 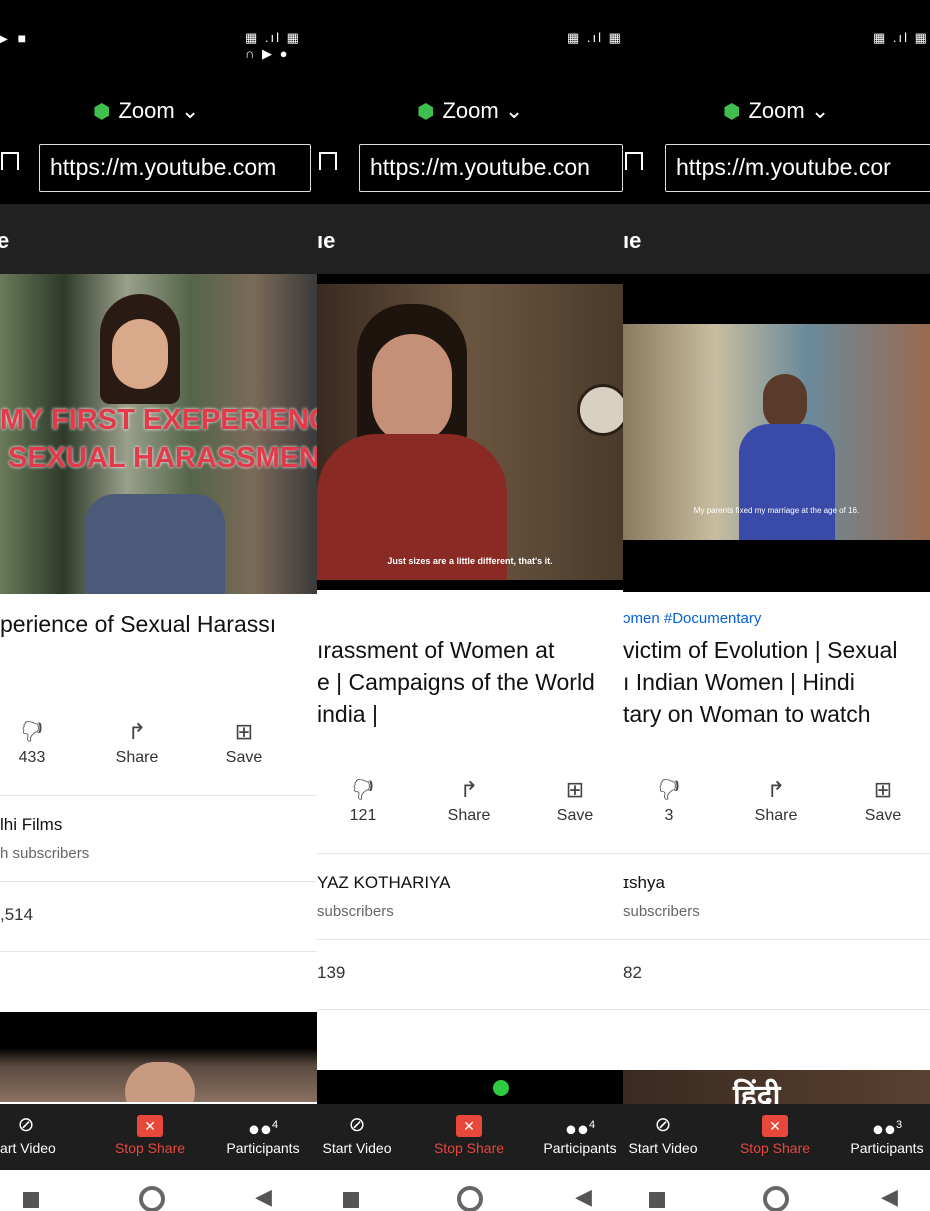 I want to click on status-bar: ▶ ■ ▦ .ıl ▦ ∩ ▶ ●, so click(x=158, y=41).